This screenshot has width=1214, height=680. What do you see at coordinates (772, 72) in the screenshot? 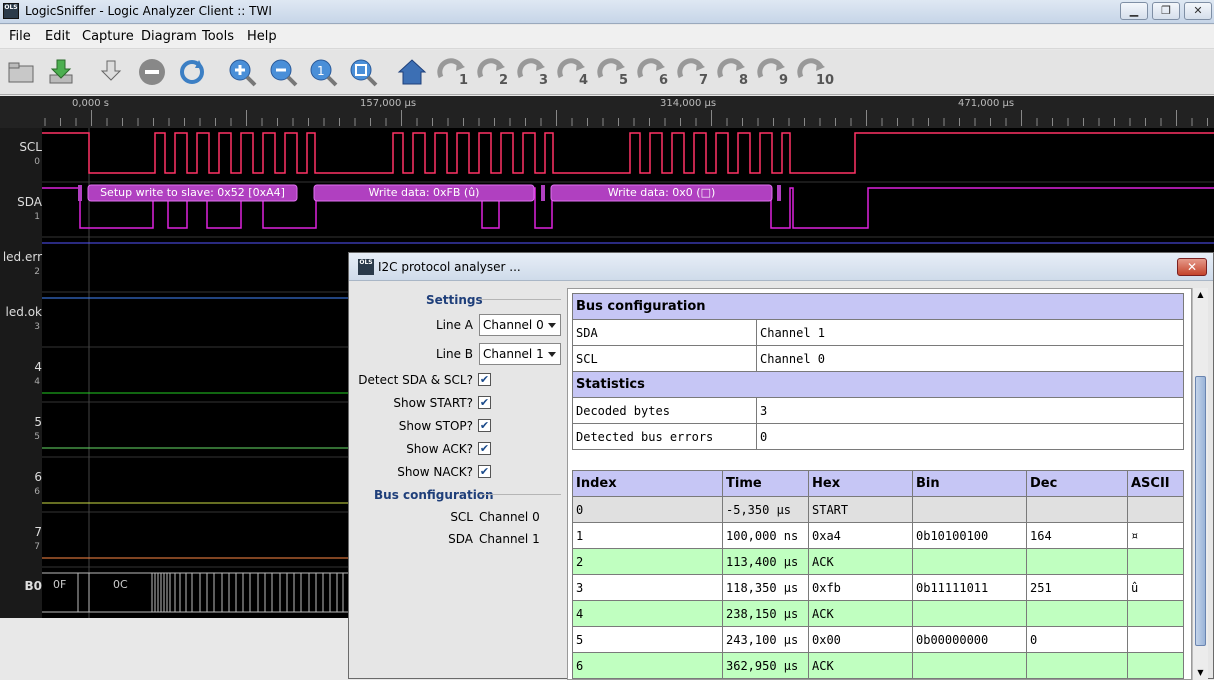
I see `marker-9-icon: 9` at bounding box center [772, 72].